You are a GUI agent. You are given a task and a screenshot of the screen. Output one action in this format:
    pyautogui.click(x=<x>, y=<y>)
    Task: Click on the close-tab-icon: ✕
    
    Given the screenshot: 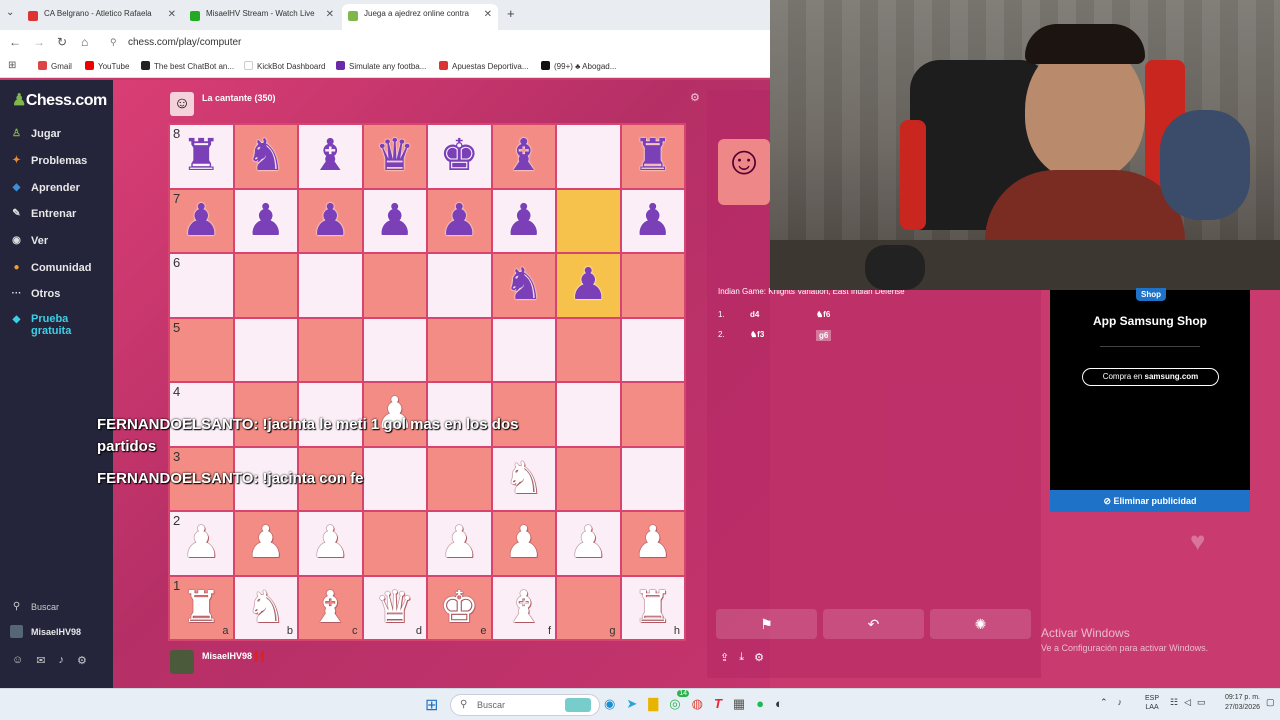 What is the action you would take?
    pyautogui.click(x=488, y=14)
    